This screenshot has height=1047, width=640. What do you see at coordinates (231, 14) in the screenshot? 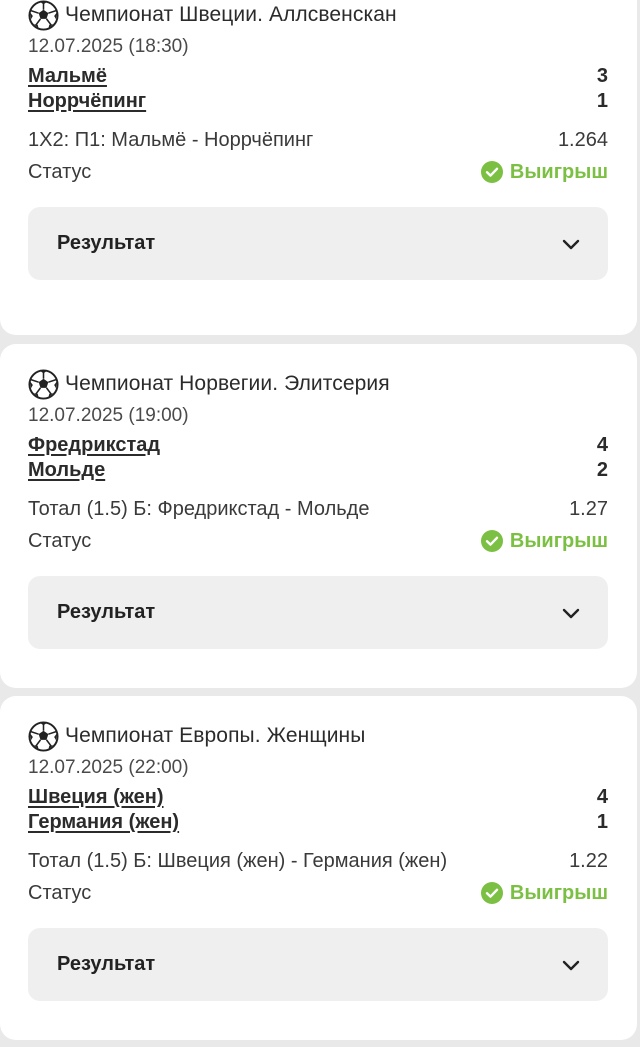
I see `league-name: Чемпионат Швеции. Аллсвенскан` at bounding box center [231, 14].